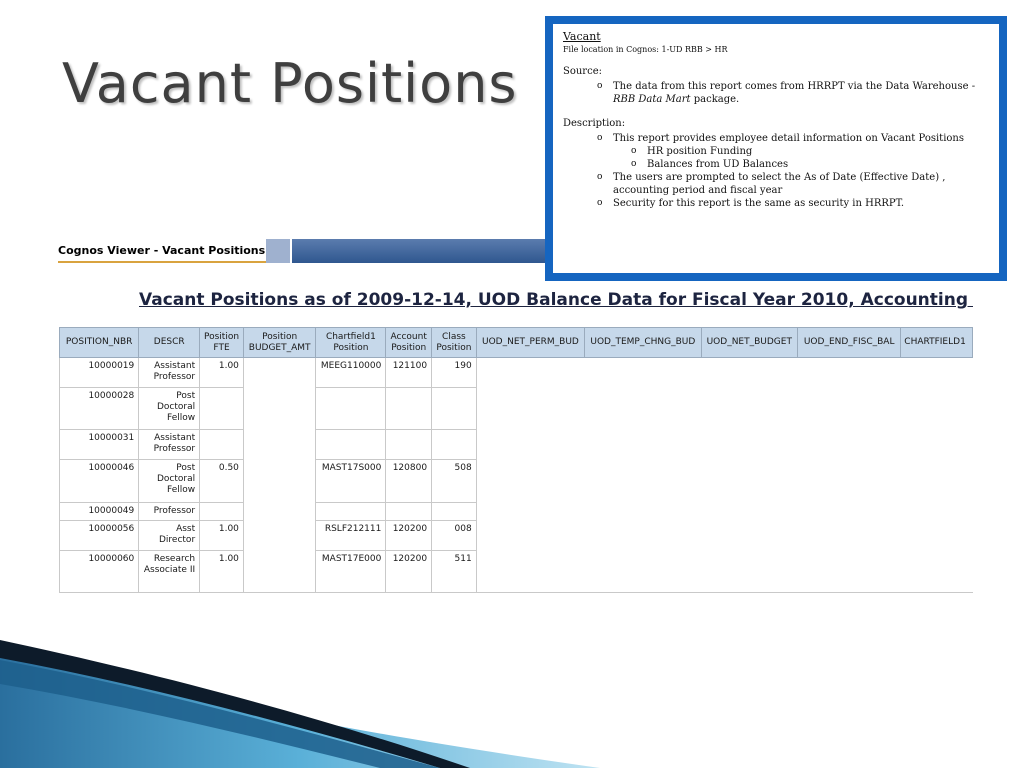  What do you see at coordinates (278, 251) in the screenshot?
I see `viewer-swatch` at bounding box center [278, 251].